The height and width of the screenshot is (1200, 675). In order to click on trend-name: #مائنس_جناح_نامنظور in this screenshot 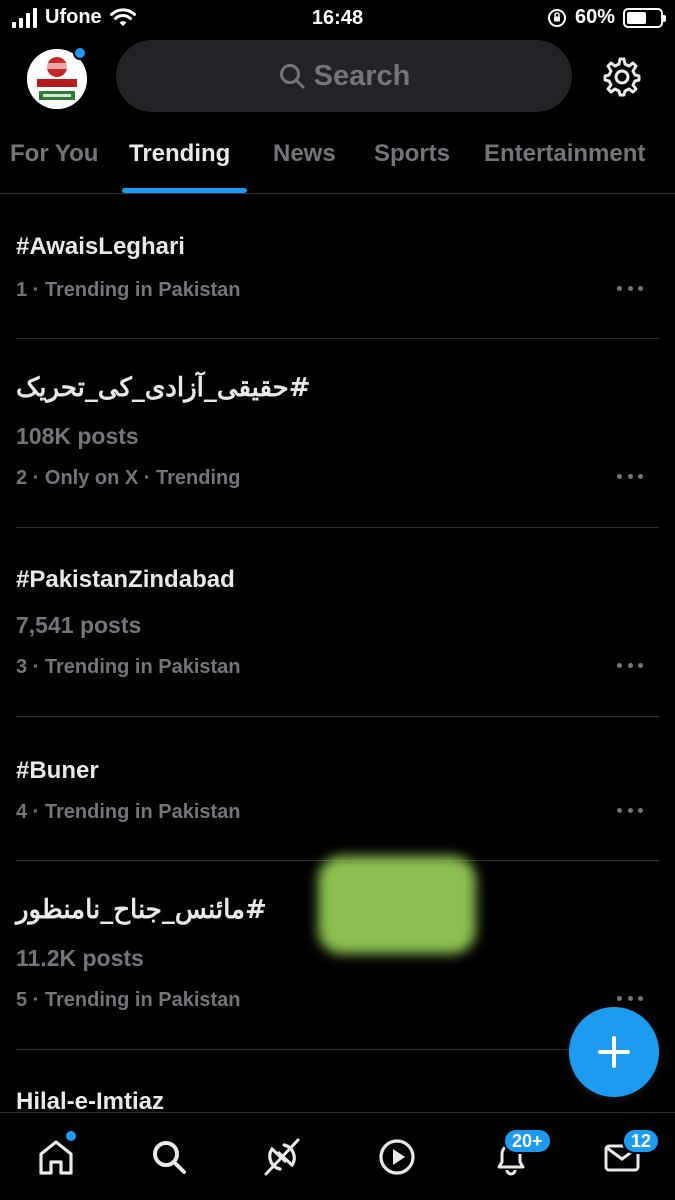, I will do `click(141, 910)`.